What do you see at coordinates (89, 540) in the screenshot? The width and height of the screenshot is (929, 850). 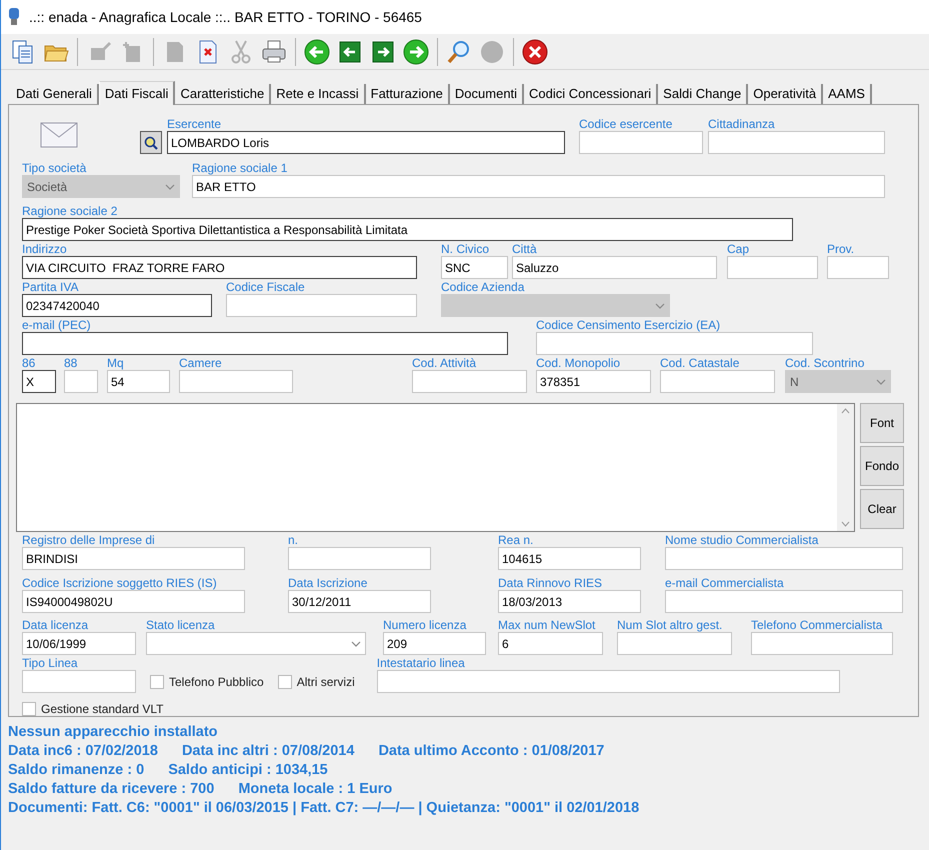 I see `field-label: Registro delle Imprese di` at bounding box center [89, 540].